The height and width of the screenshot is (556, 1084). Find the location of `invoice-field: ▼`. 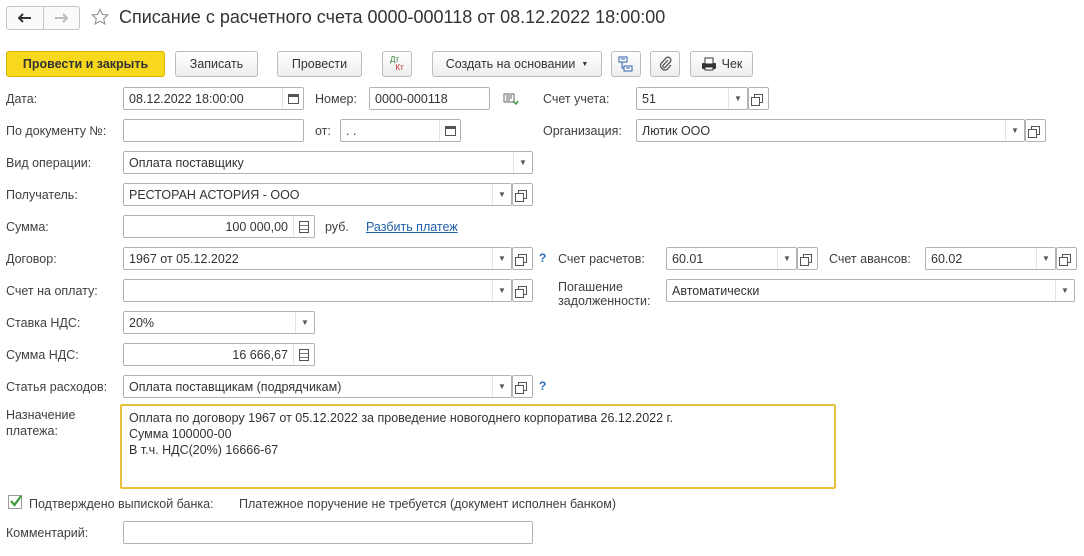

invoice-field: ▼ is located at coordinates (317, 290).